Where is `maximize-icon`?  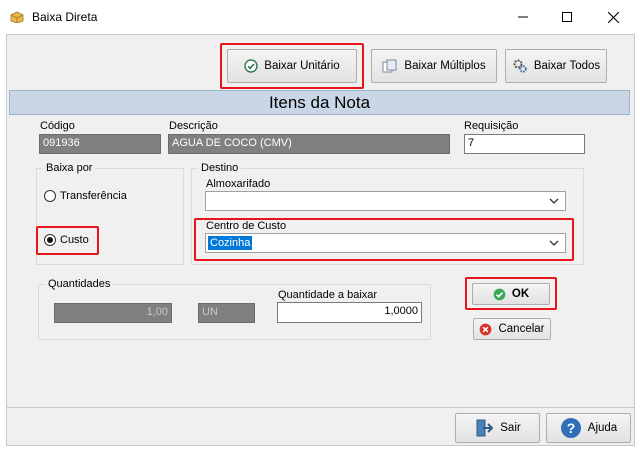
maximize-icon is located at coordinates (567, 17).